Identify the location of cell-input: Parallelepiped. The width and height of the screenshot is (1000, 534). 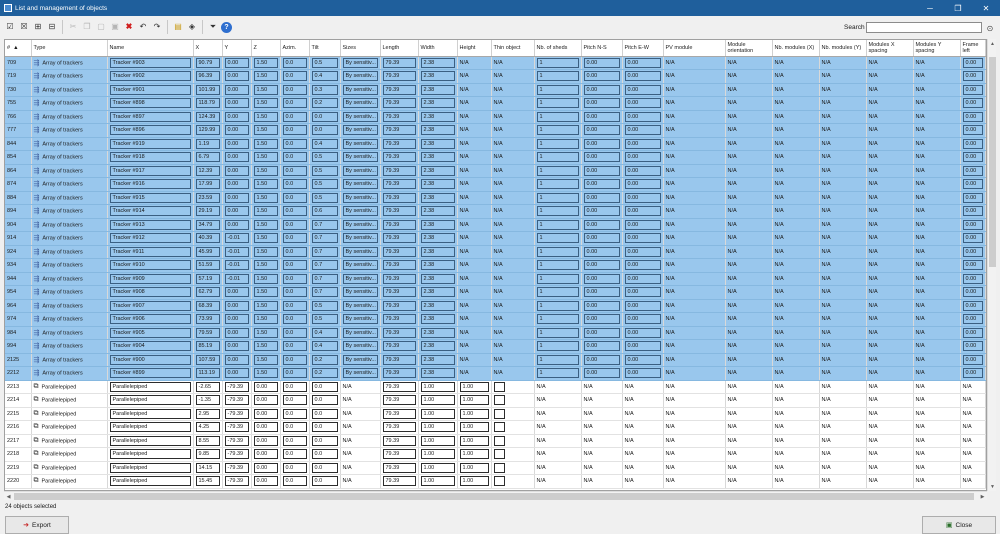
(150, 413).